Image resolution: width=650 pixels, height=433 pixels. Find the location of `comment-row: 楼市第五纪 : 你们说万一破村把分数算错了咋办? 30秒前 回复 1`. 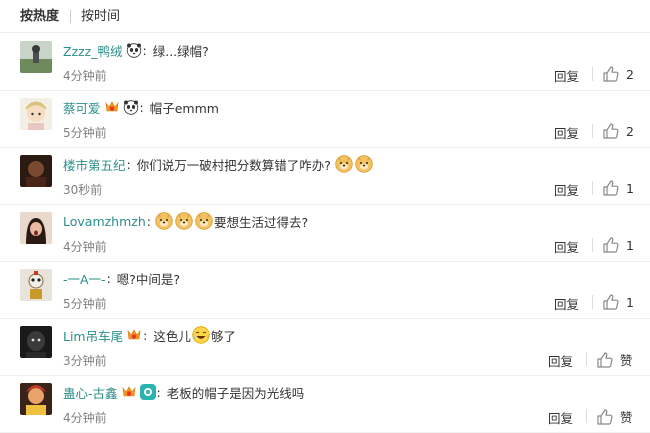

comment-row: 楼市第五纪 : 你们说万一破村把分数算错了咋办? 30秒前 回复 1 is located at coordinates (325, 176).